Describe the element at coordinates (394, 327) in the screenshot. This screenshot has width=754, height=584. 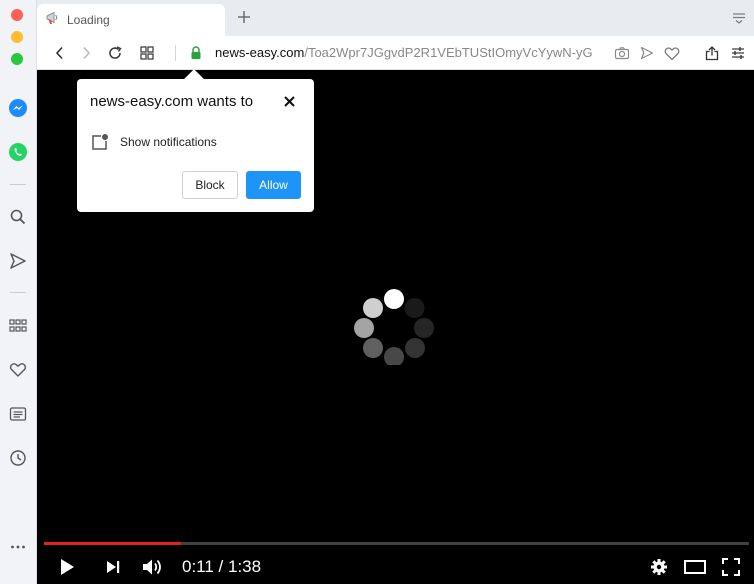
I see `loading-spinner-icon` at that location.